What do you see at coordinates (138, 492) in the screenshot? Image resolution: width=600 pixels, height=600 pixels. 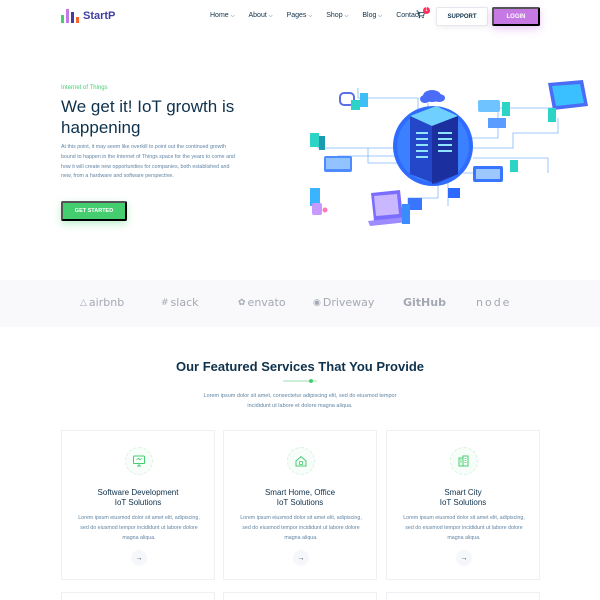 I see `service-card-title-line1: Software Development` at bounding box center [138, 492].